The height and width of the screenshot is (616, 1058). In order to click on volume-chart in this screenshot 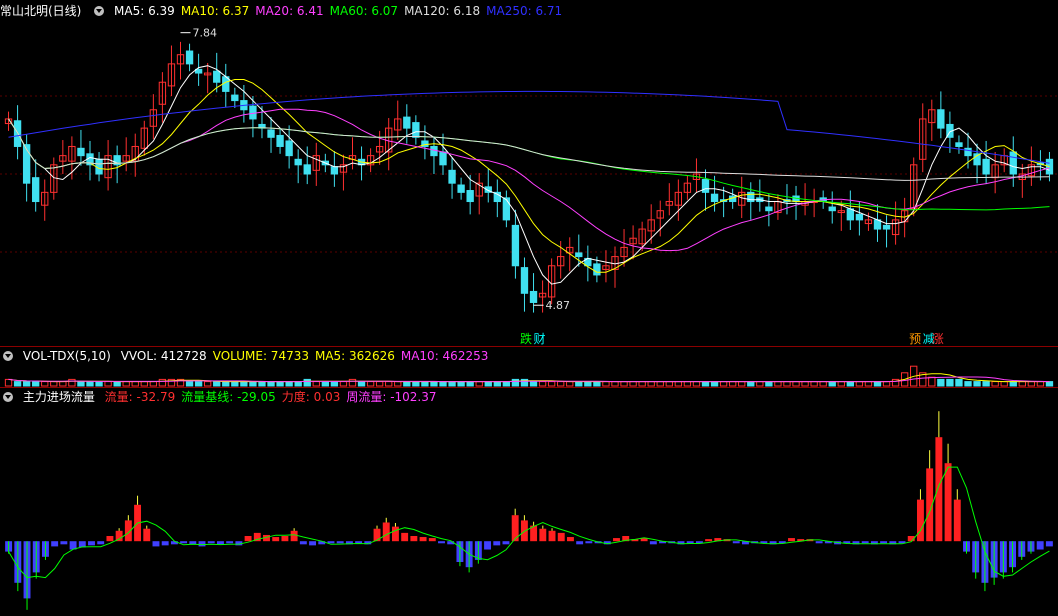, I will do `click(529, 367)`.